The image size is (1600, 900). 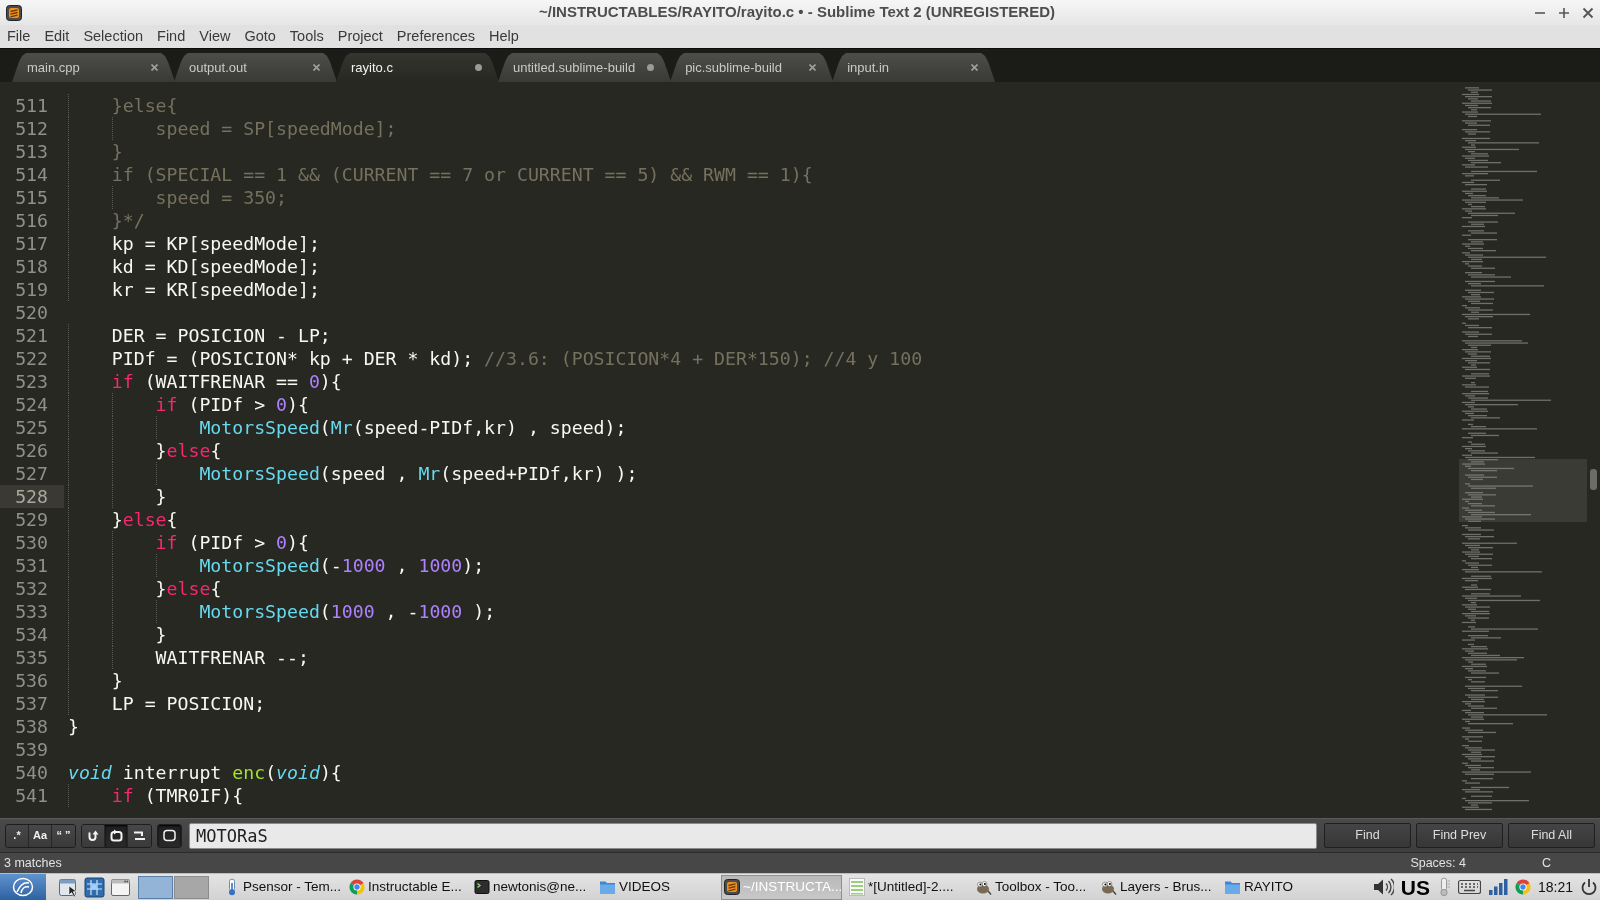 I want to click on clock: 18:21, so click(x=1555, y=887).